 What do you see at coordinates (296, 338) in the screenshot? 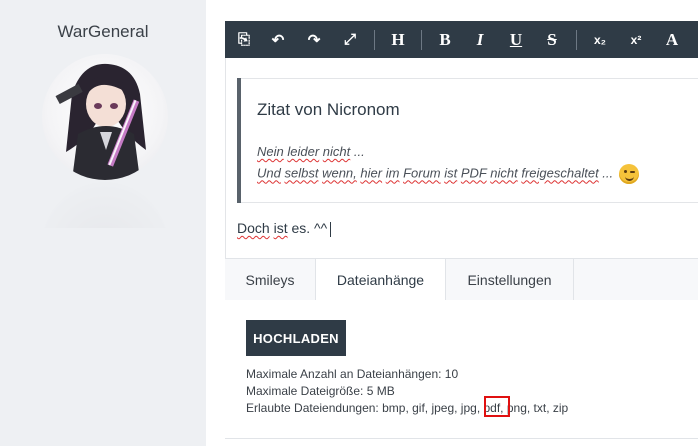
I see `upload-button: HOCHLADEN` at bounding box center [296, 338].